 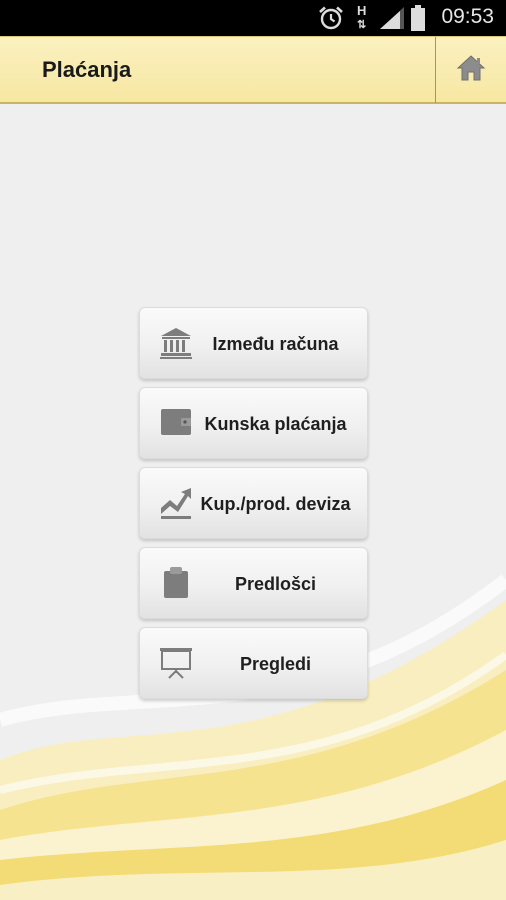 What do you see at coordinates (275, 344) in the screenshot?
I see `menu-item-label: Između računa` at bounding box center [275, 344].